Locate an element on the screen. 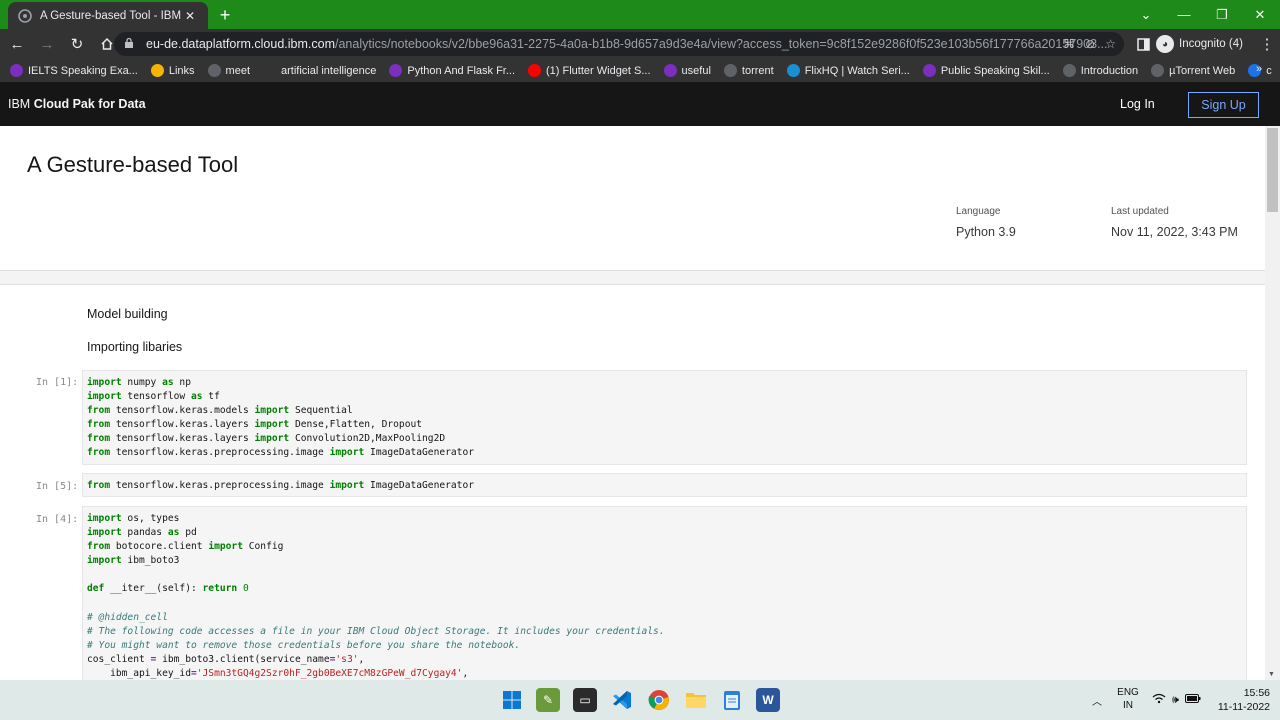 Image resolution: width=1280 pixels, height=720 pixels. bookmark-label: artificial intelligence is located at coordinates (329, 70).